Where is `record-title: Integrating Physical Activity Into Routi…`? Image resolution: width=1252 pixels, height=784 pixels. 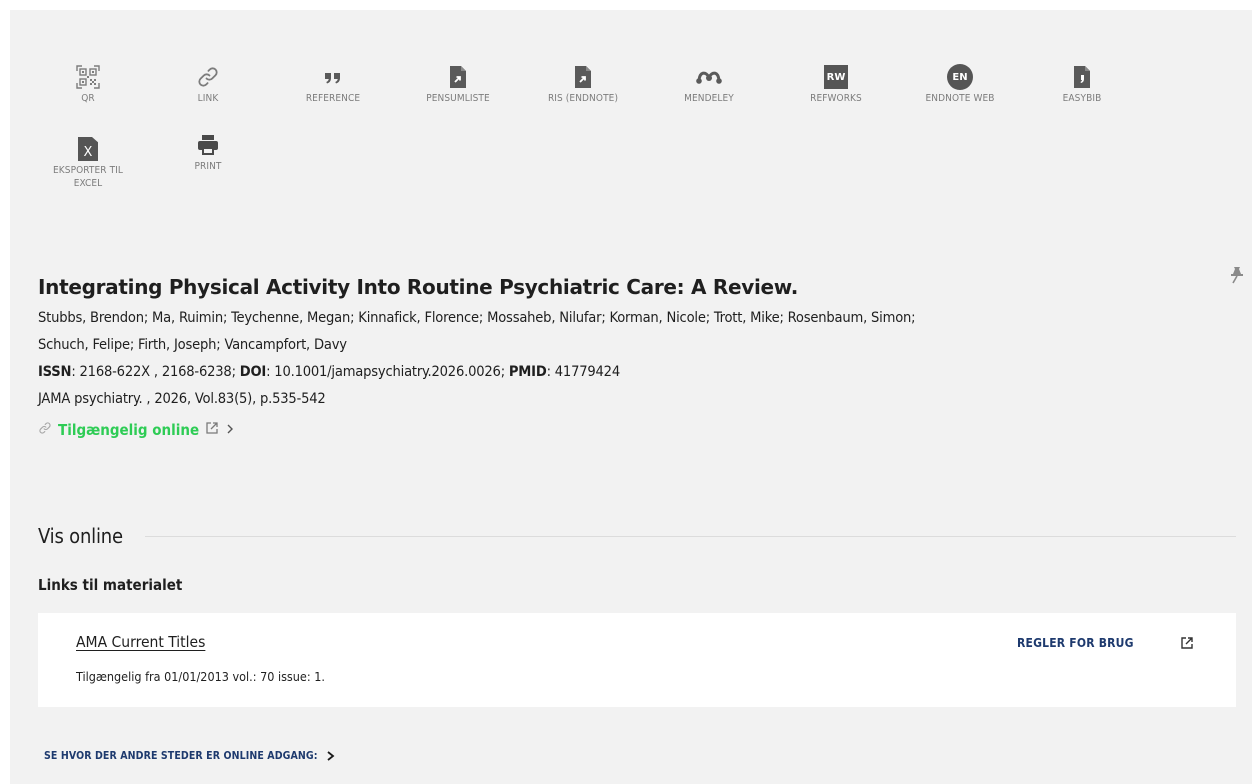
record-title: Integrating Physical Activity Into Routi… is located at coordinates (628, 287).